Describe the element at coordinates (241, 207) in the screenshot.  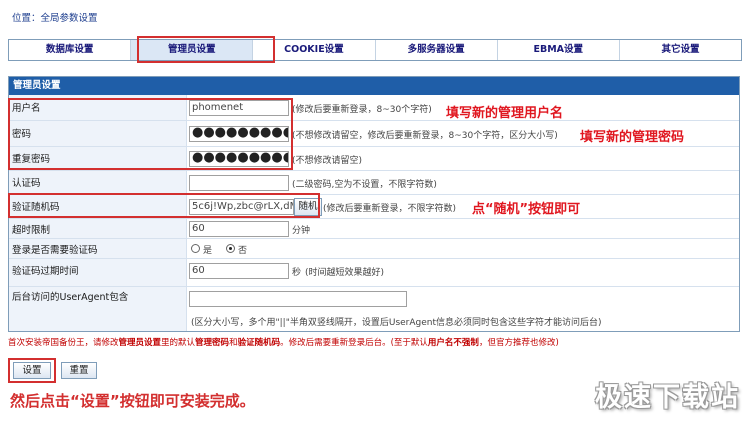
I see `random-code-input: 5c6j!Wp,zbc@rLX,dM"` at that location.